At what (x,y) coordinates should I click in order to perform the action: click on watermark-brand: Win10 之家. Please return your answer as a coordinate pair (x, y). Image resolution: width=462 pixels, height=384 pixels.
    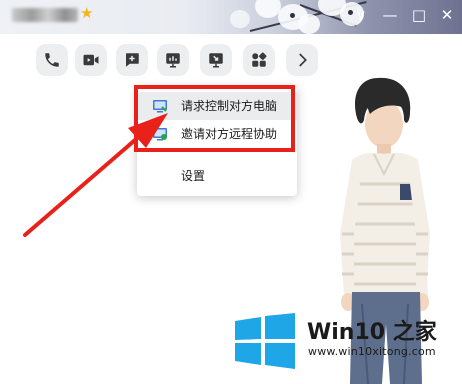
    Looking at the image, I should click on (372, 330).